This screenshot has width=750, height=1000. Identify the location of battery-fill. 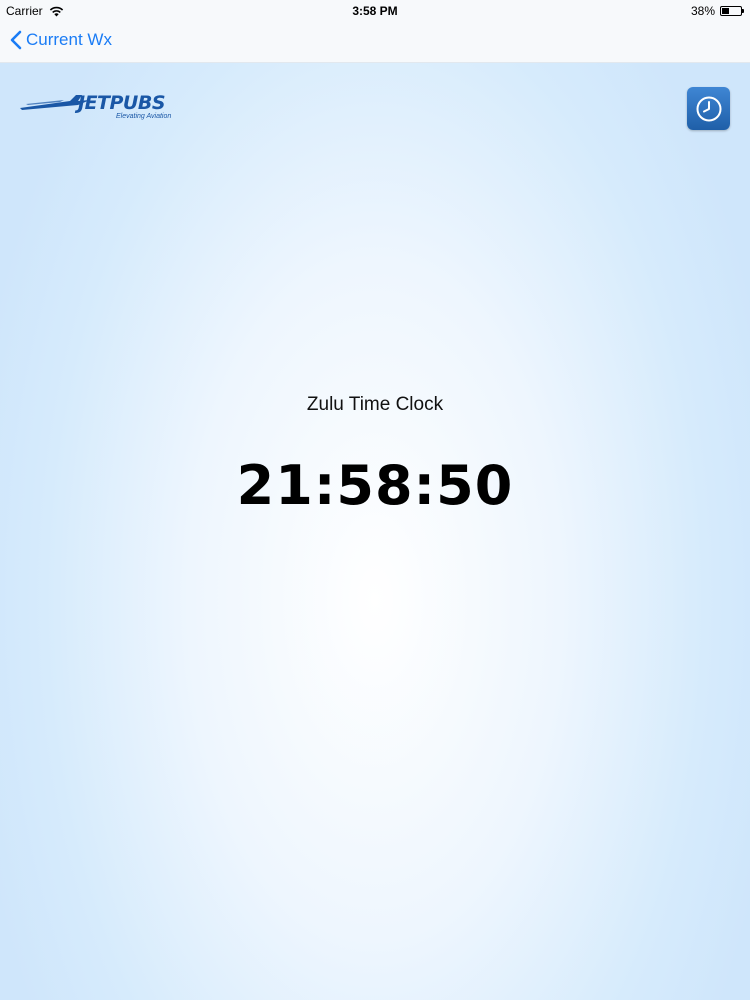
(725, 11).